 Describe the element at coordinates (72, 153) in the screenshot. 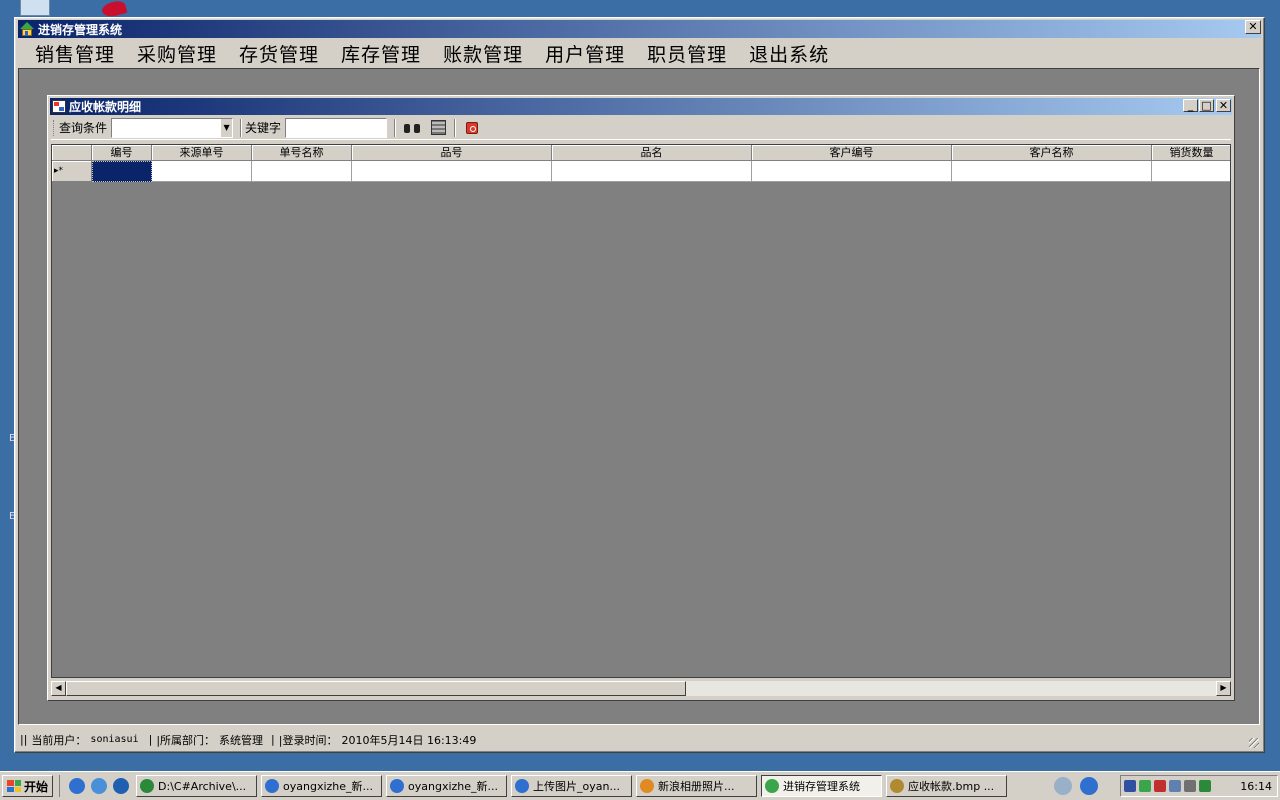

I see `row-header-corner` at that location.